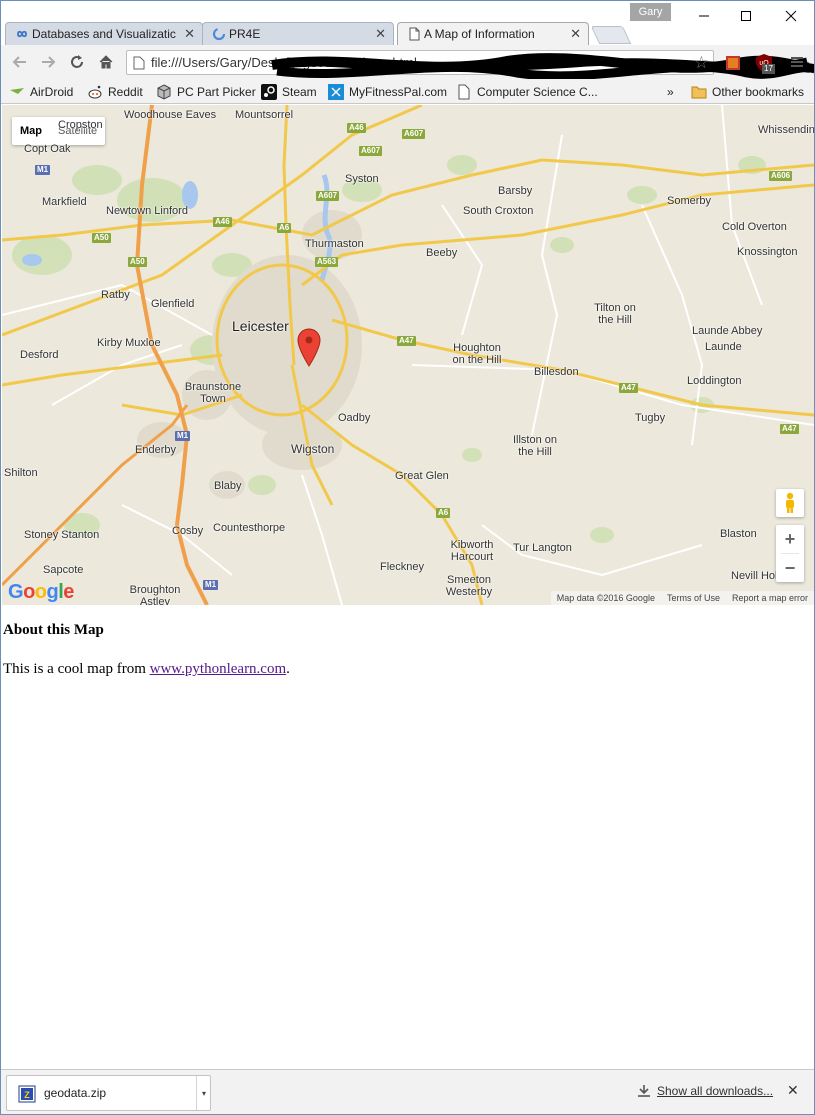 The image size is (815, 1115). Describe the element at coordinates (670, 92) in the screenshot. I see `bookmarks-overflow-button: »` at that location.